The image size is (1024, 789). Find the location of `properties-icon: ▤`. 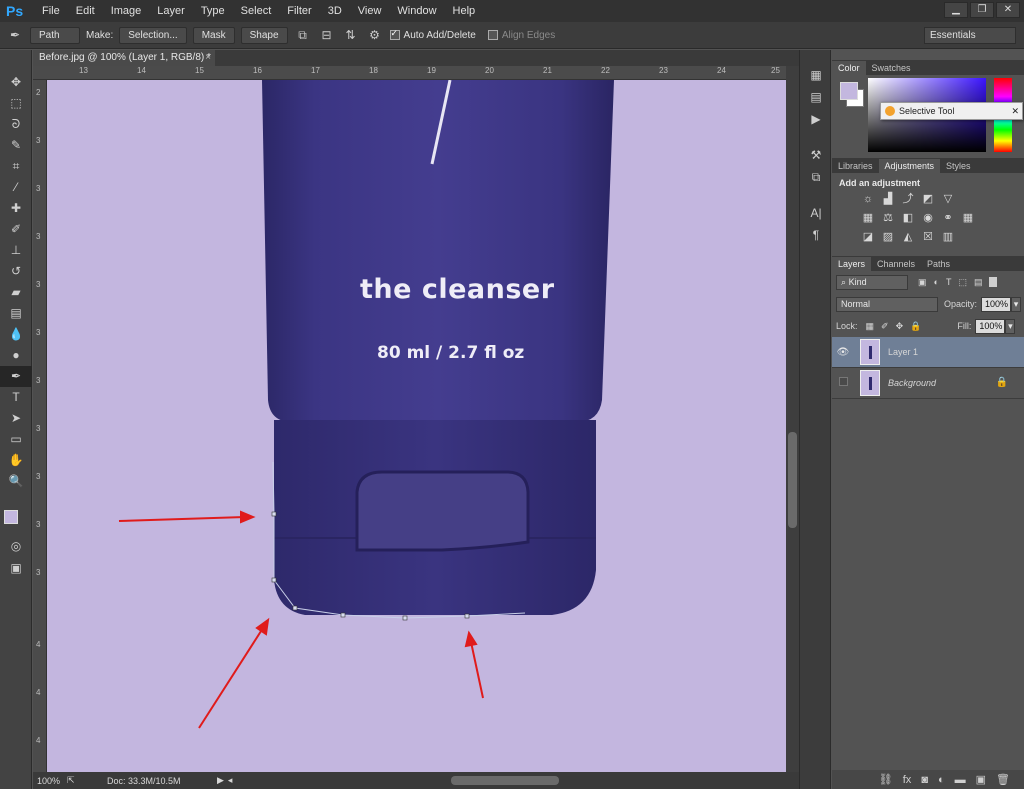

properties-icon: ▤ is located at coordinates (816, 97).